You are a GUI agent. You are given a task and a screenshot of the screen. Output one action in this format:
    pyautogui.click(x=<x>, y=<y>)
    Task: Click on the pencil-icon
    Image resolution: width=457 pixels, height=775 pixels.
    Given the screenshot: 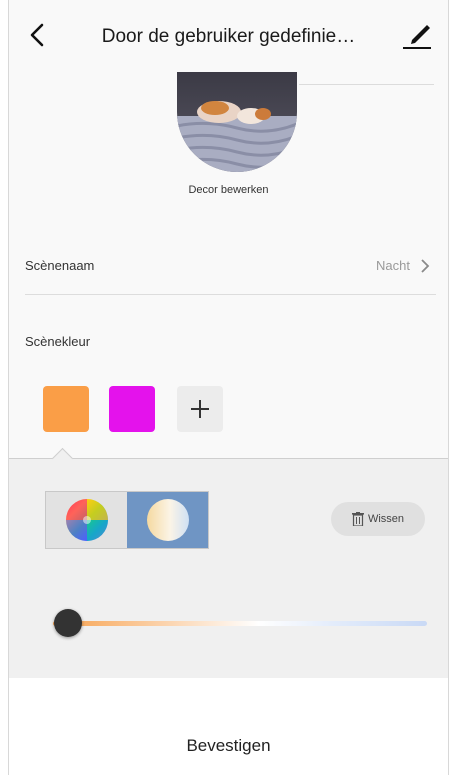 What is the action you would take?
    pyautogui.click(x=417, y=37)
    